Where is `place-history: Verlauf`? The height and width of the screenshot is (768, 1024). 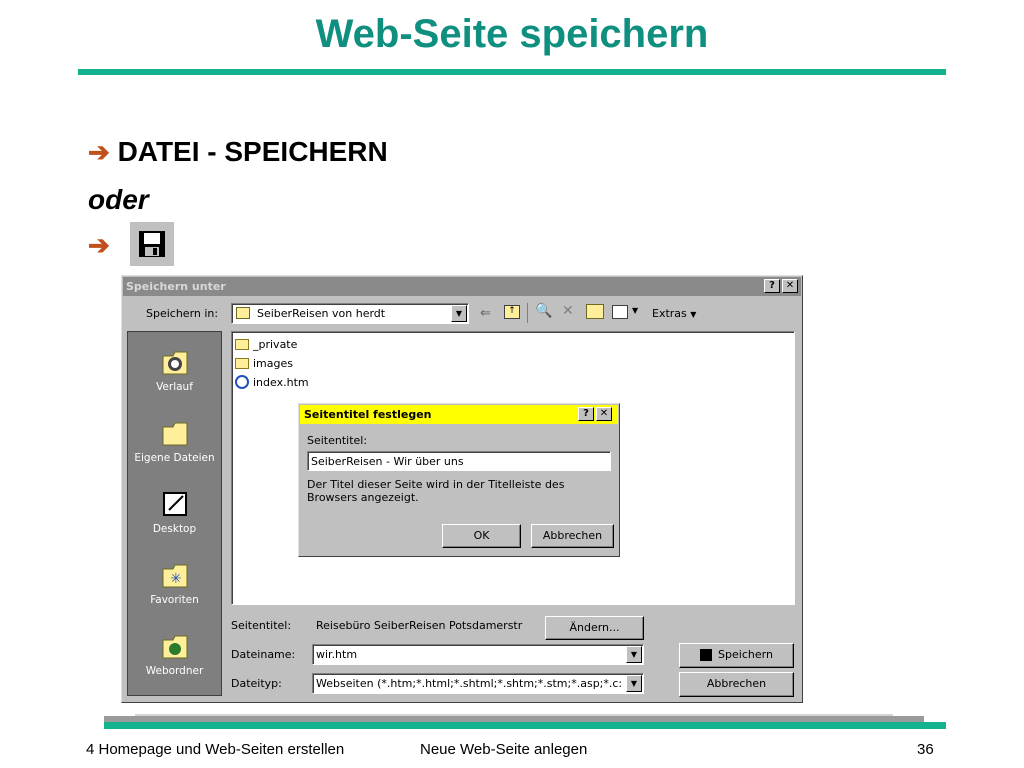
place-history: Verlauf is located at coordinates (174, 369).